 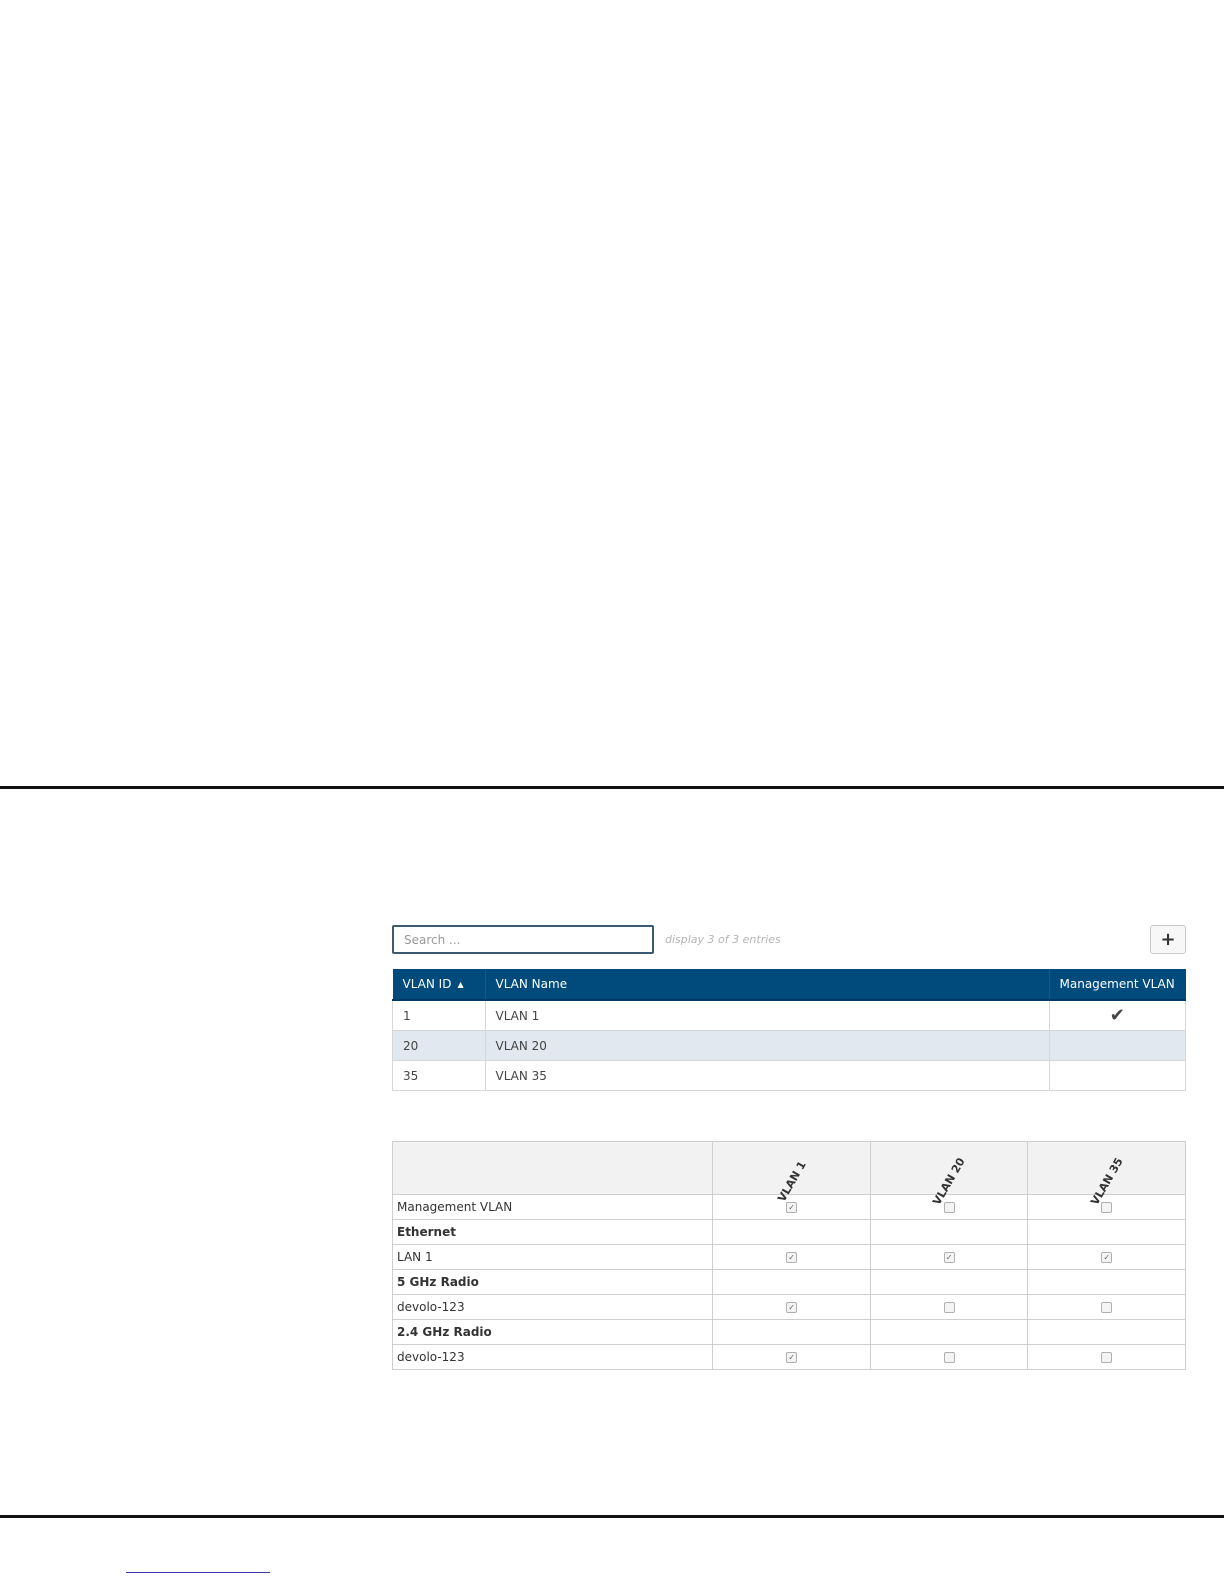 What do you see at coordinates (198, 1572) in the screenshot?
I see `footnote-link-underline` at bounding box center [198, 1572].